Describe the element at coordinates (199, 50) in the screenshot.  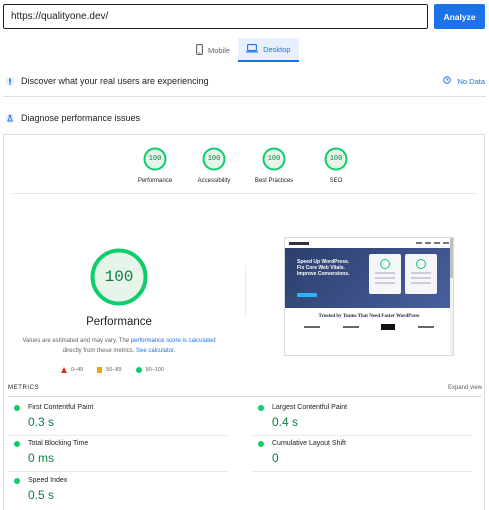
I see `phone-icon` at that location.